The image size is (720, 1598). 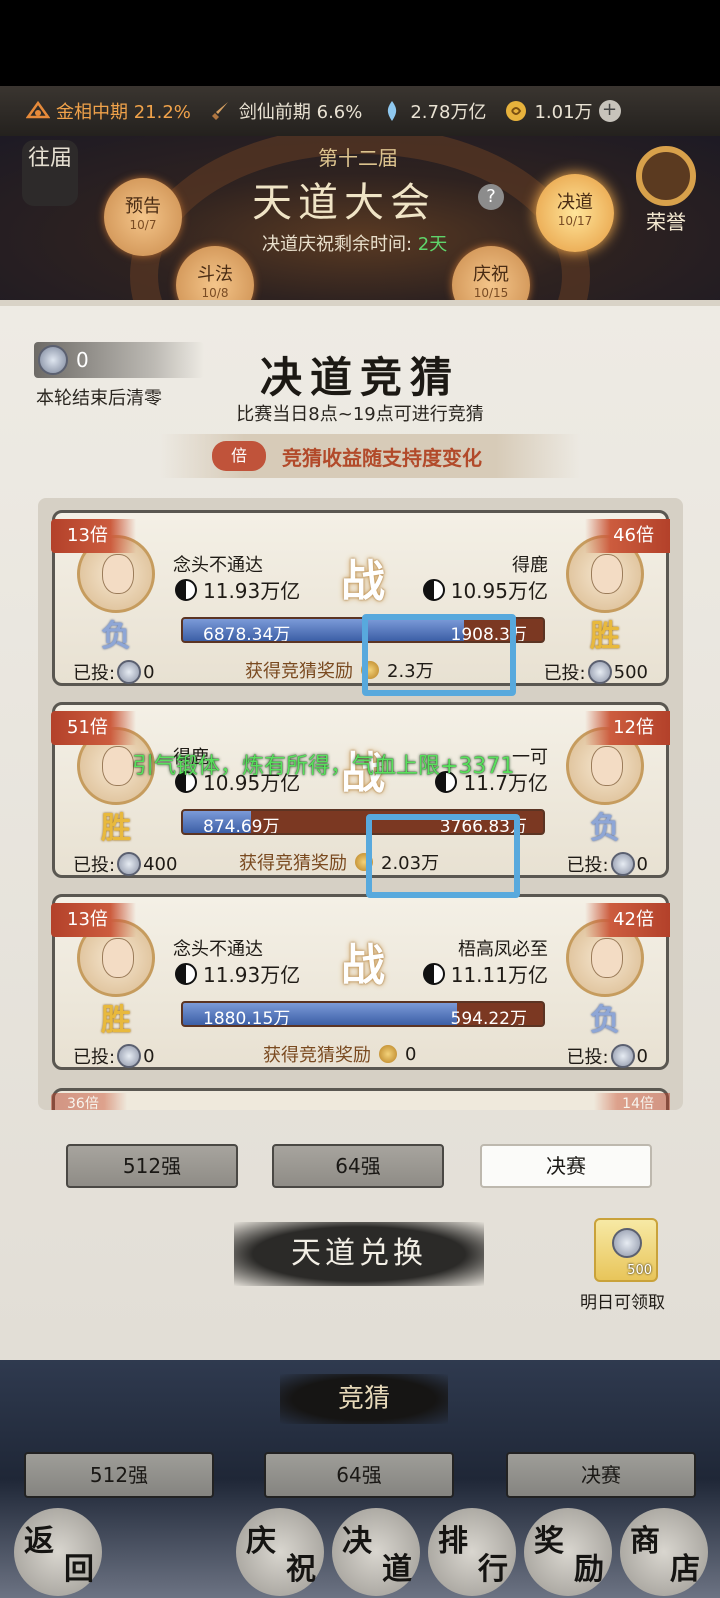 I want to click on nav-final-button: 决道, so click(x=376, y=1552).